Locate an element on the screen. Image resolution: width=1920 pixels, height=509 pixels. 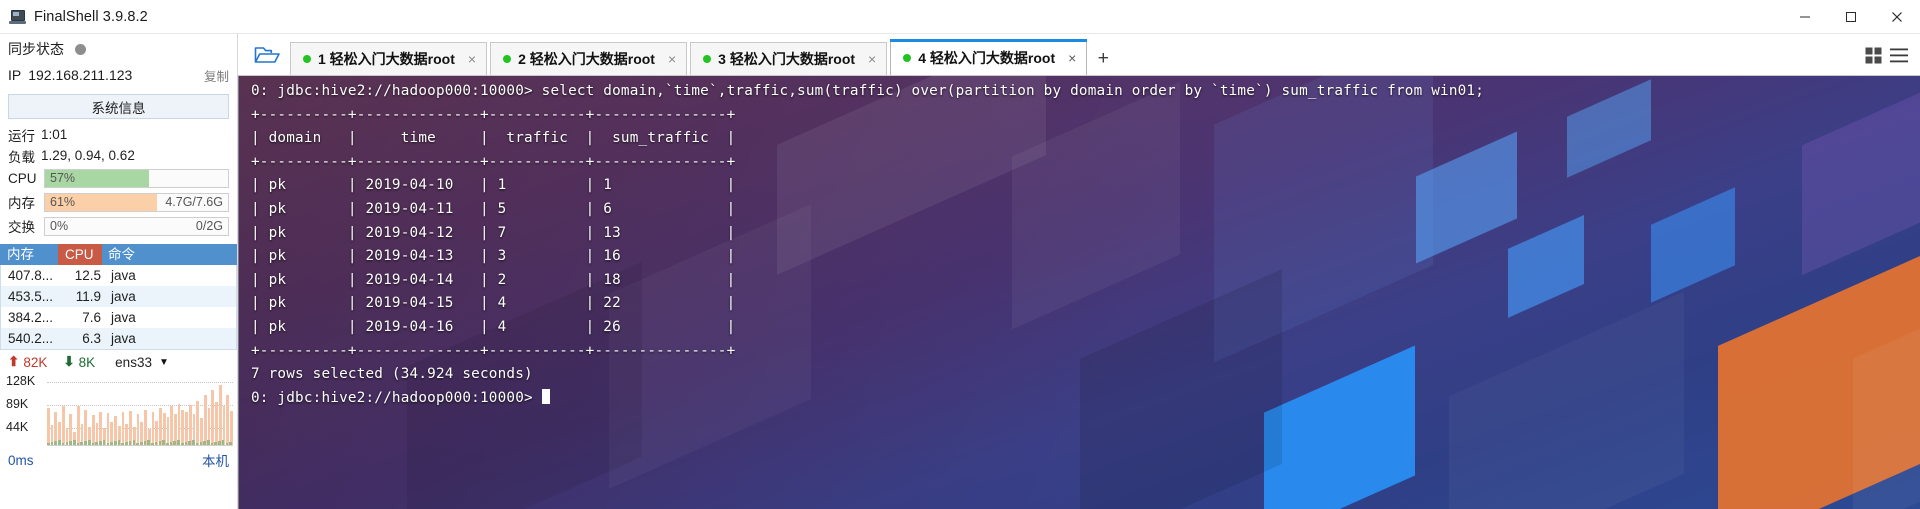
cpu-meter-label: CPU is located at coordinates (22, 178).